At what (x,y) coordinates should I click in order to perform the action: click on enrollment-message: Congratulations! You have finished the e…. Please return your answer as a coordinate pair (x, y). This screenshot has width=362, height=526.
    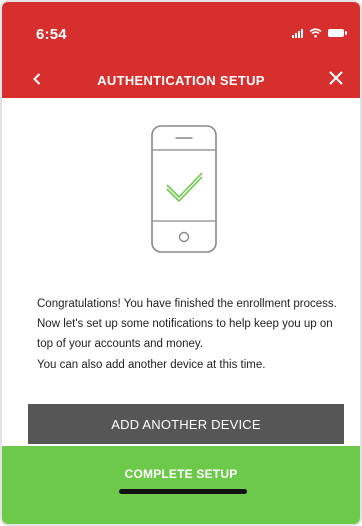
    Looking at the image, I should click on (187, 334).